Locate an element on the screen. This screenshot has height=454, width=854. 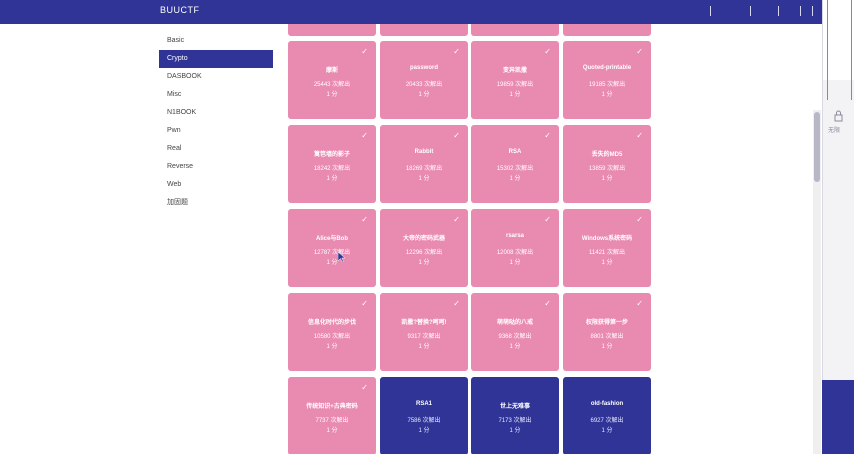
challenge-card: ✓ 大帝的密码武器 12296 次解出 1 分 is located at coordinates (424, 248).